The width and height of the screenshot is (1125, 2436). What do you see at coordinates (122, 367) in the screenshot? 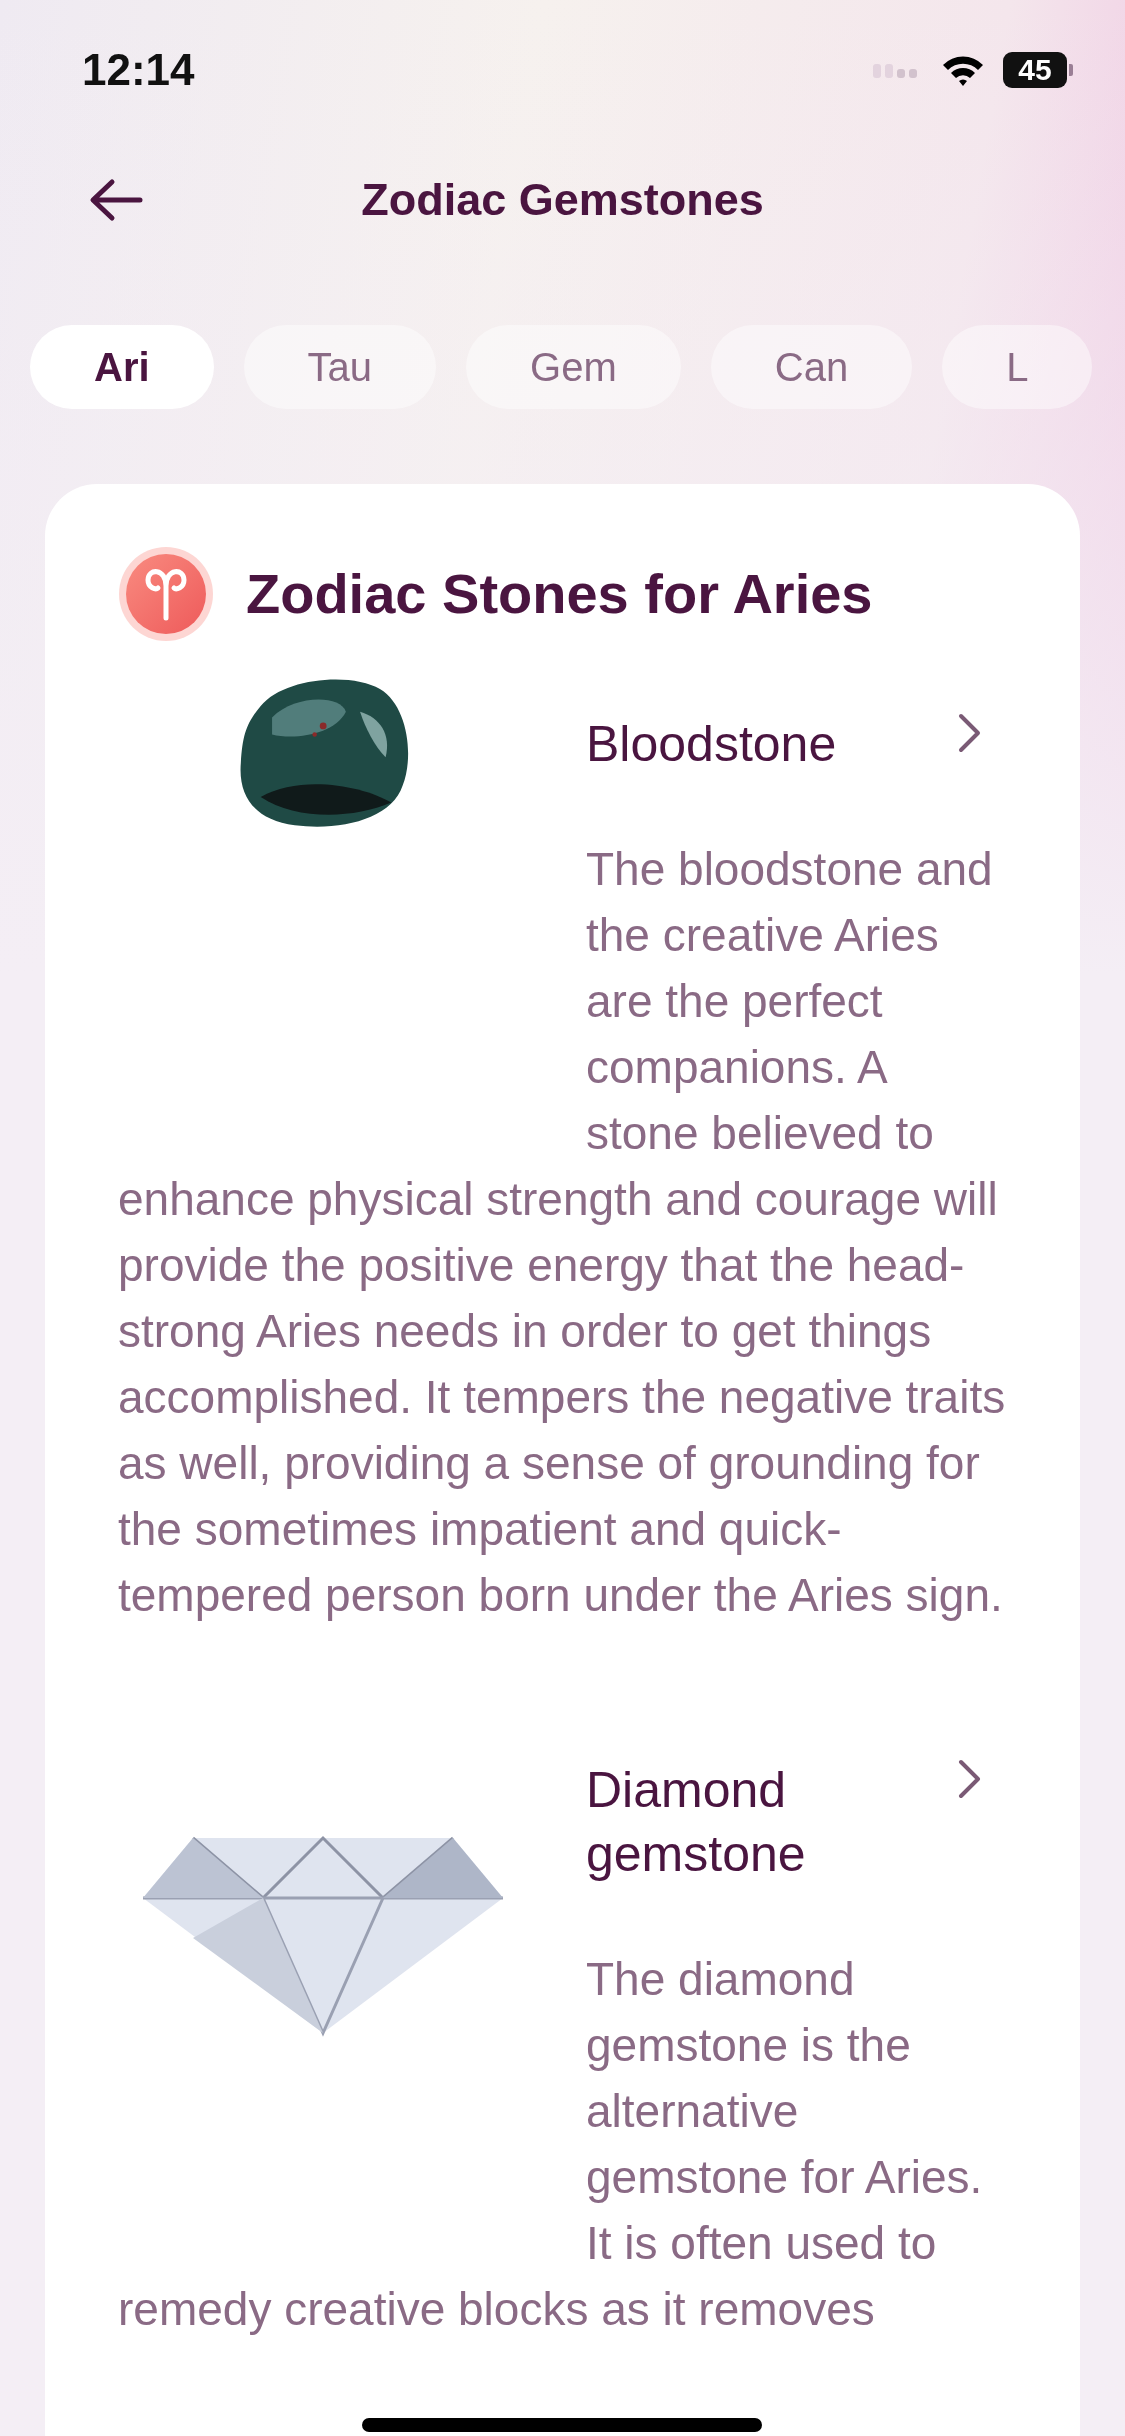
I see `sign-tab: Ari` at bounding box center [122, 367].